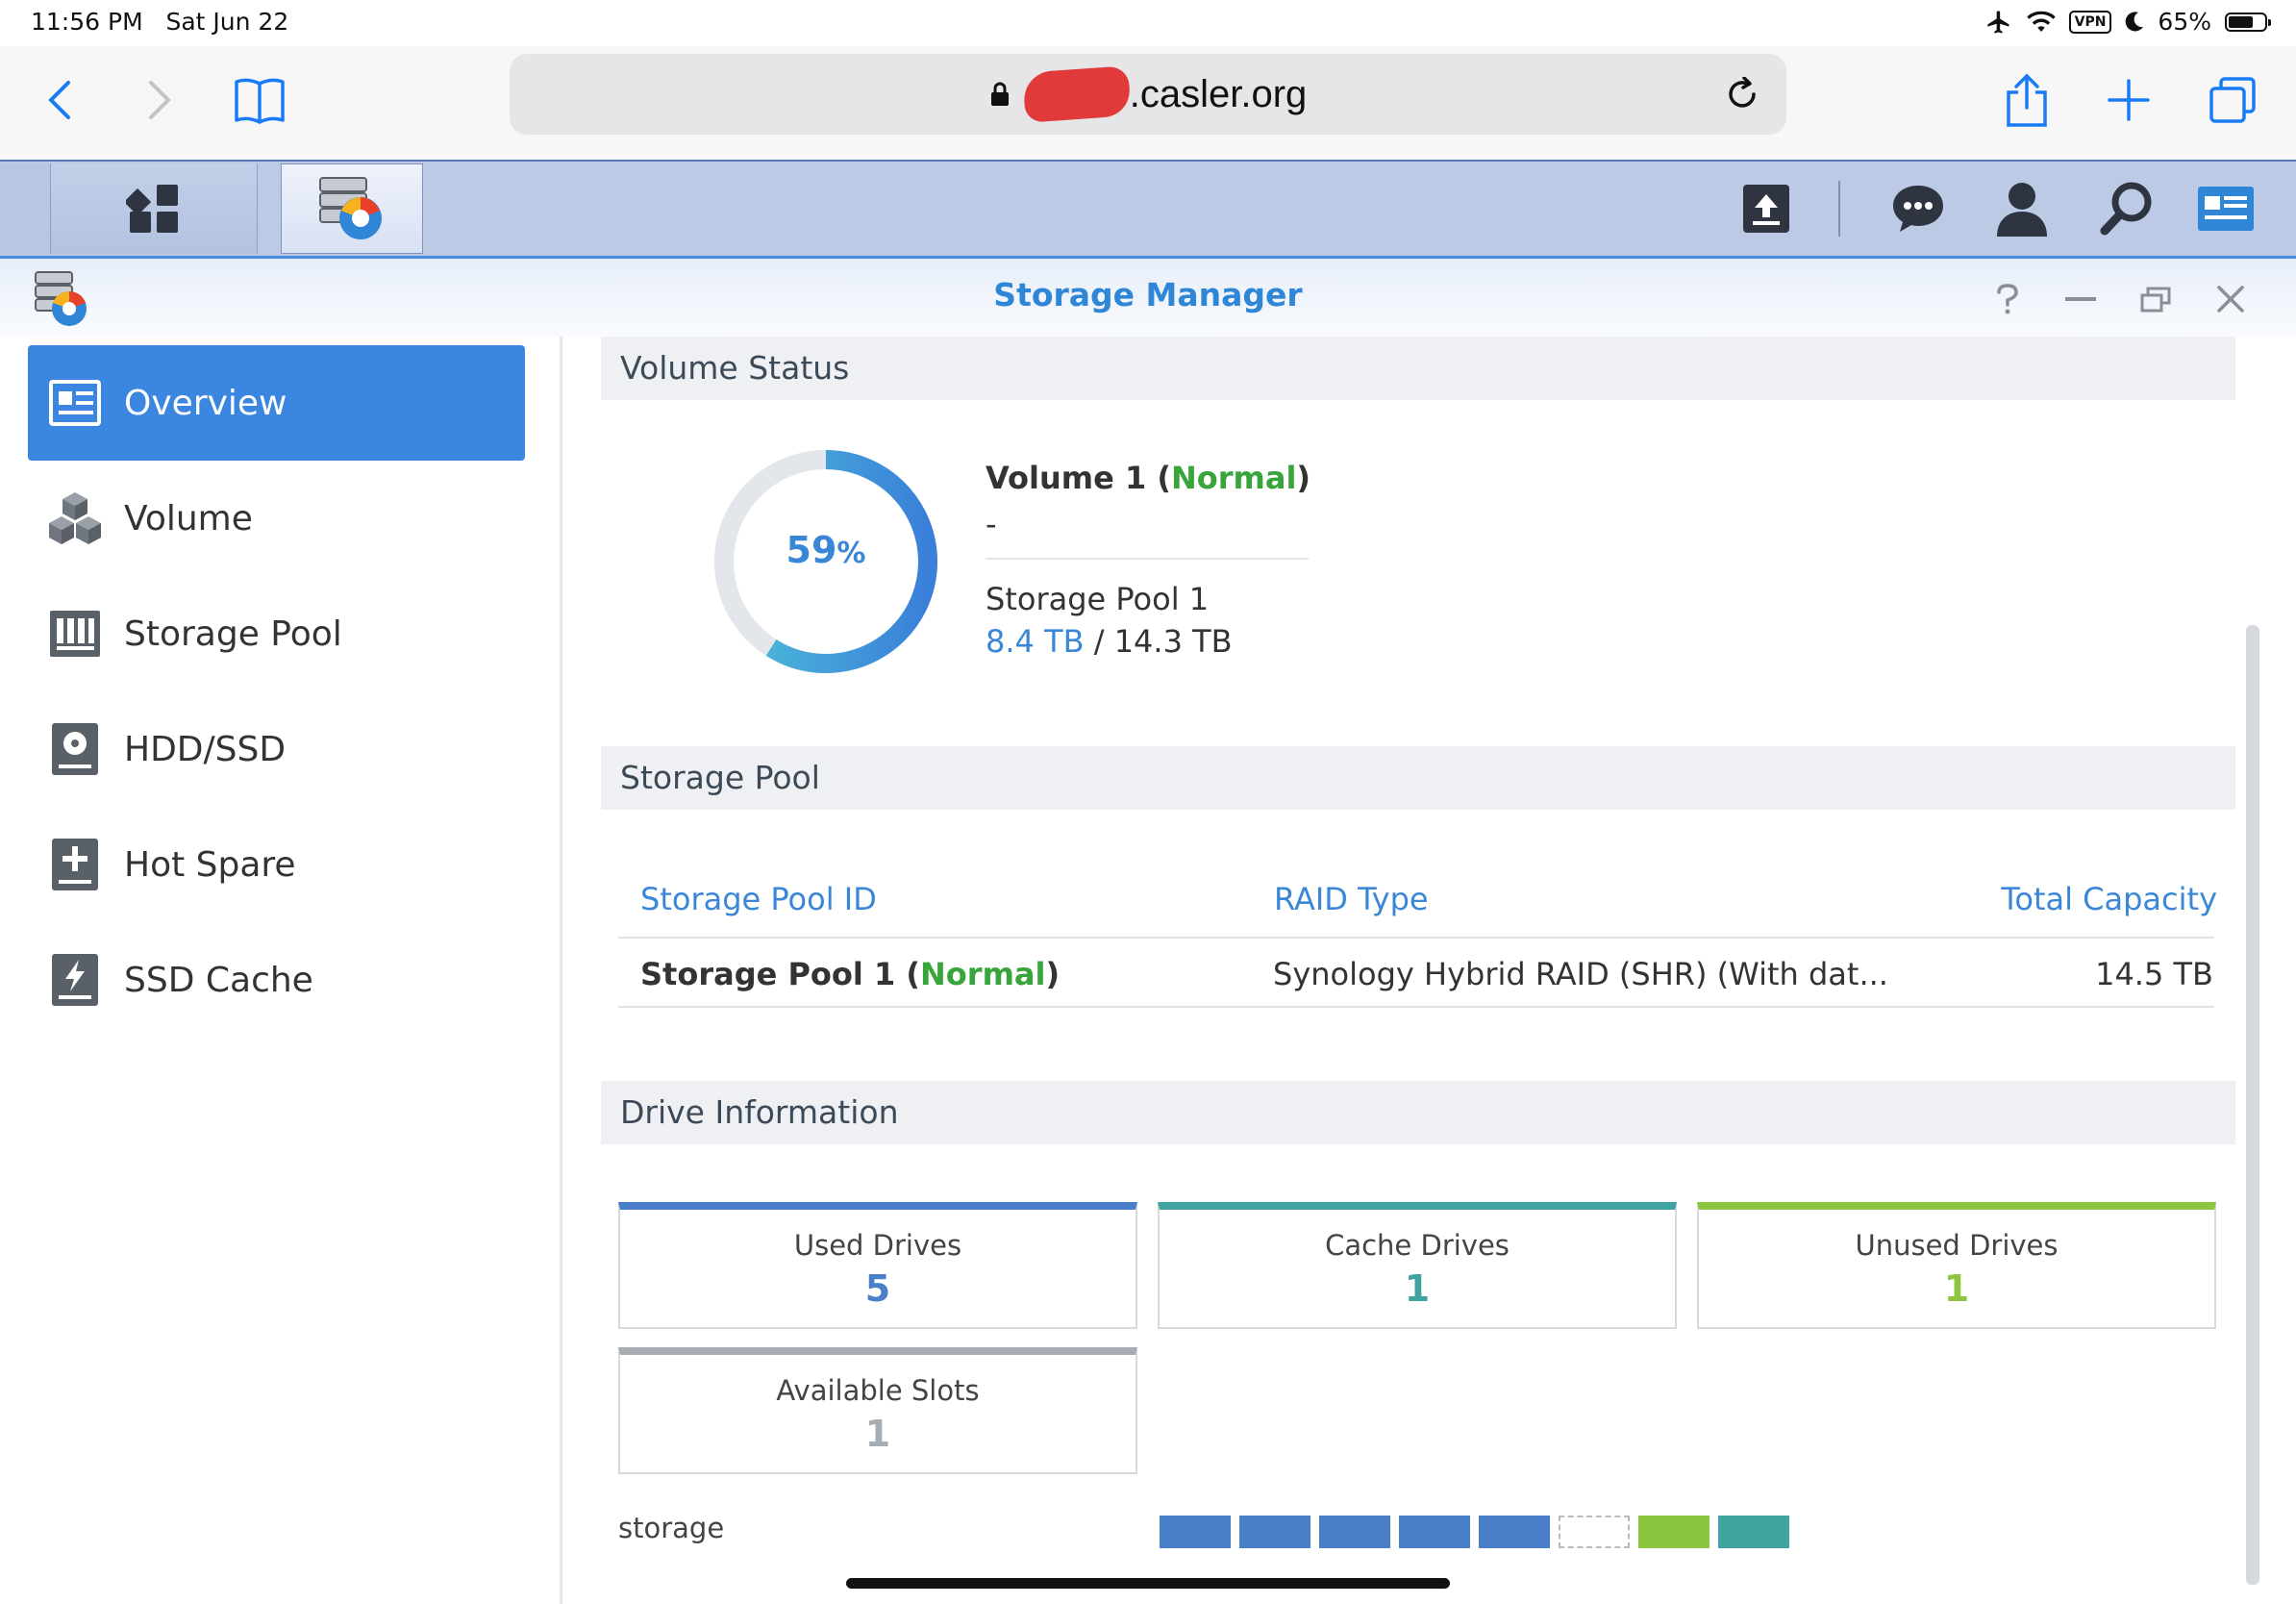 The width and height of the screenshot is (2296, 1604). I want to click on volume-pool: Storage Pool 1, so click(1098, 599).